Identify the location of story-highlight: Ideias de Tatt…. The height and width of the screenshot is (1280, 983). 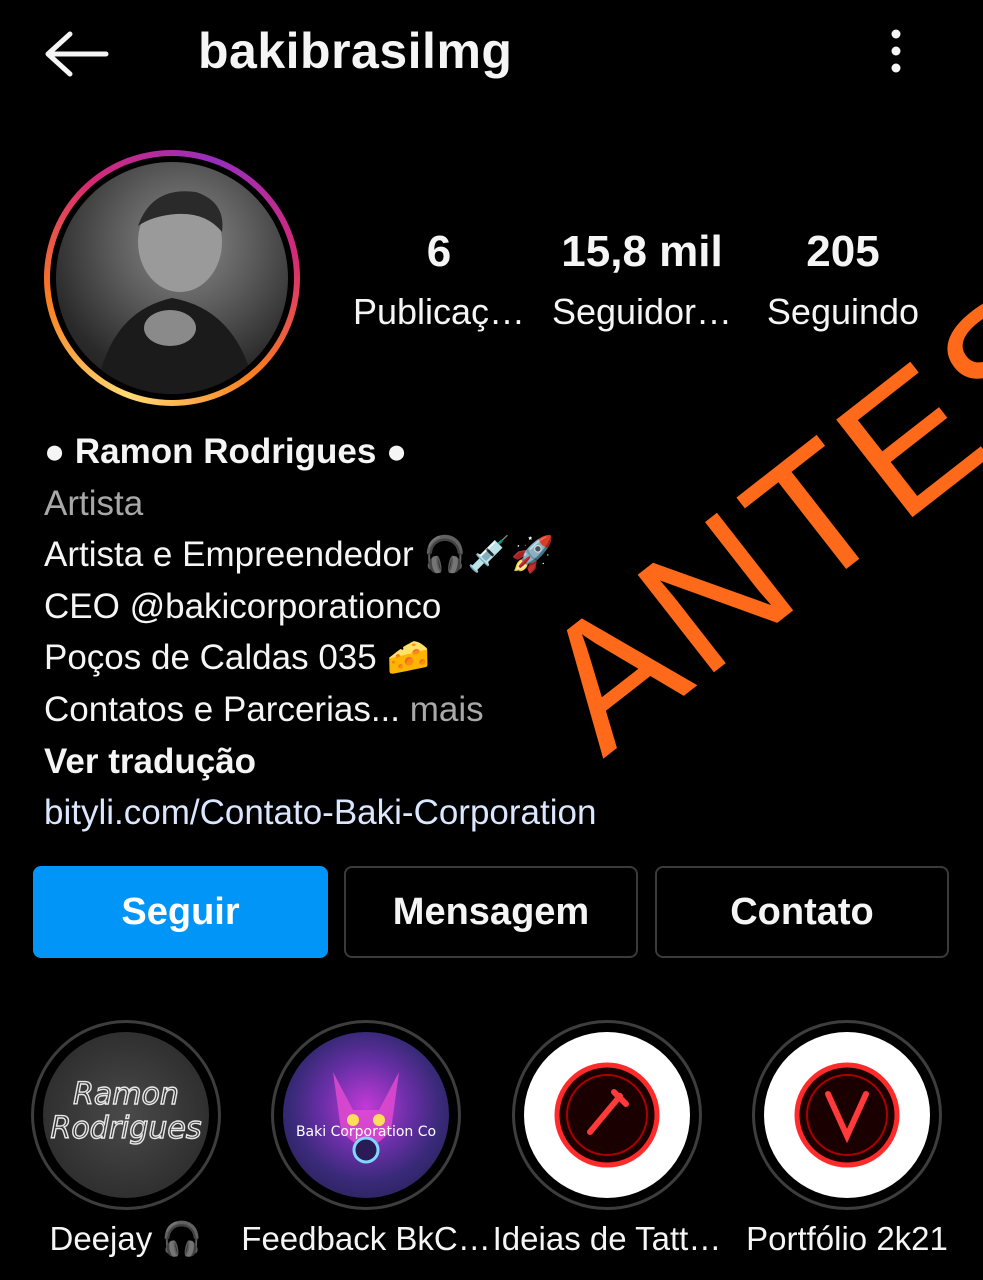
(607, 1138).